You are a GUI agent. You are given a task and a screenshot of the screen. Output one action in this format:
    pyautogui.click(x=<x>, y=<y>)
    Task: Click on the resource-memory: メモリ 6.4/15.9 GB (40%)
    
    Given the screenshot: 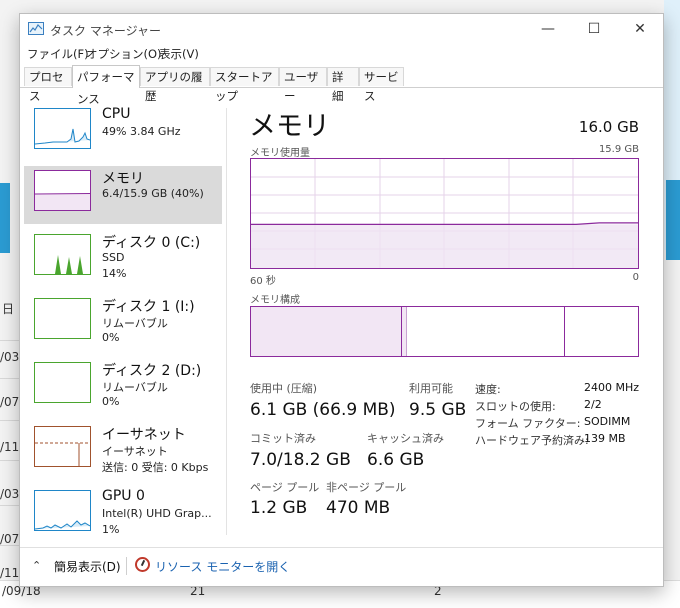 What is the action you would take?
    pyautogui.click(x=123, y=195)
    